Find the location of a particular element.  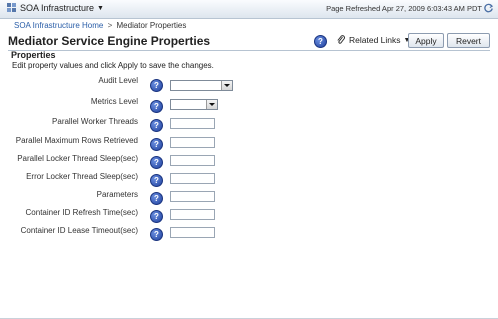

paperclip-icon is located at coordinates (341, 39).